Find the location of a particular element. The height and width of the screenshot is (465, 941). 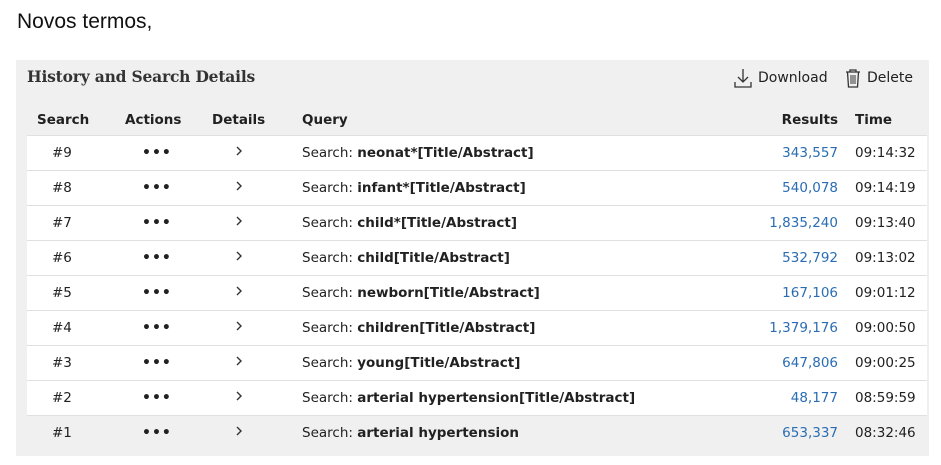

time-cell: 08:32:46 is located at coordinates (882, 432).